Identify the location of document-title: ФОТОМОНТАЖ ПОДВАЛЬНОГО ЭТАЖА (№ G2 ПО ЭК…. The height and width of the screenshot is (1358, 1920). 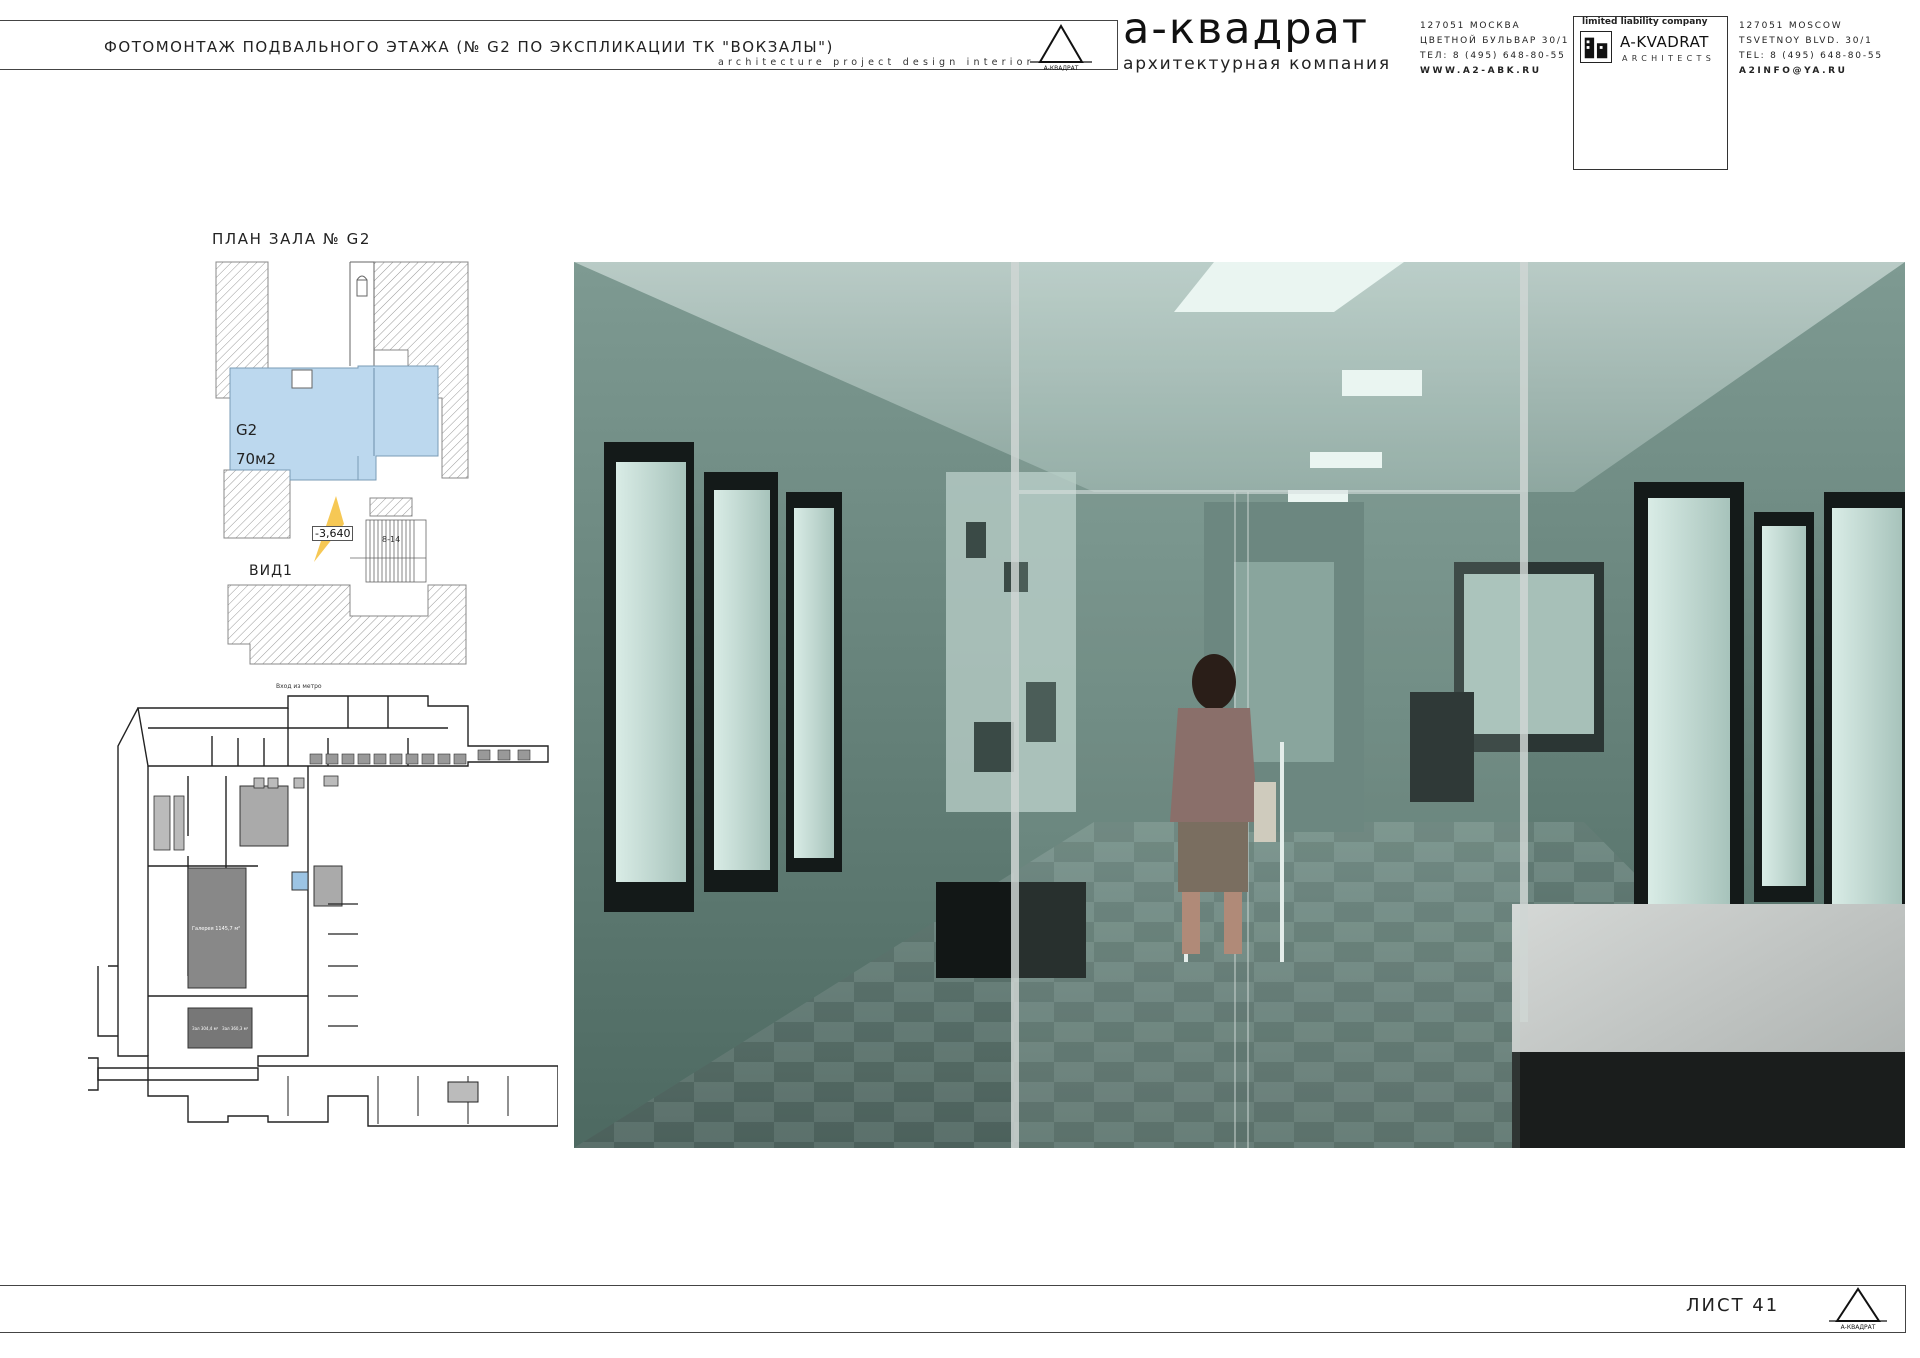
(469, 47).